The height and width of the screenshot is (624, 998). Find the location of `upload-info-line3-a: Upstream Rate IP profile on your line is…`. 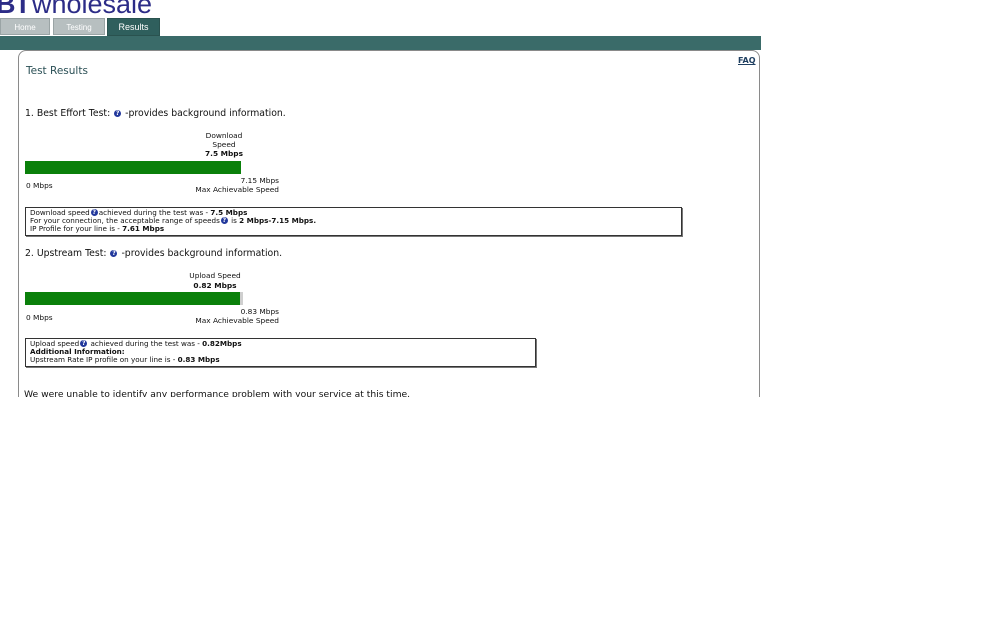

upload-info-line3-a: Upstream Rate IP profile on your line is… is located at coordinates (104, 360).